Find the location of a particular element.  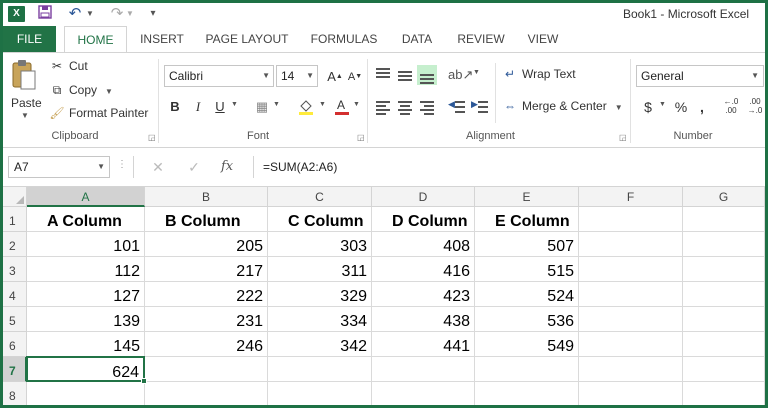

comma-button: , is located at coordinates (702, 107).